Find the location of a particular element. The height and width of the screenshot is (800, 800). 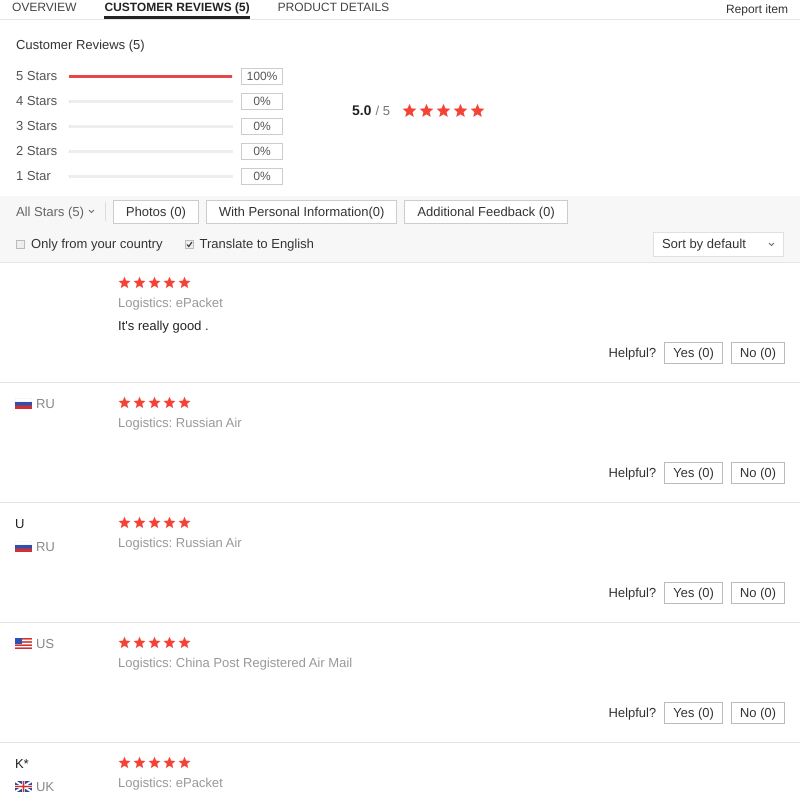

percent-label: 100% is located at coordinates (262, 76).